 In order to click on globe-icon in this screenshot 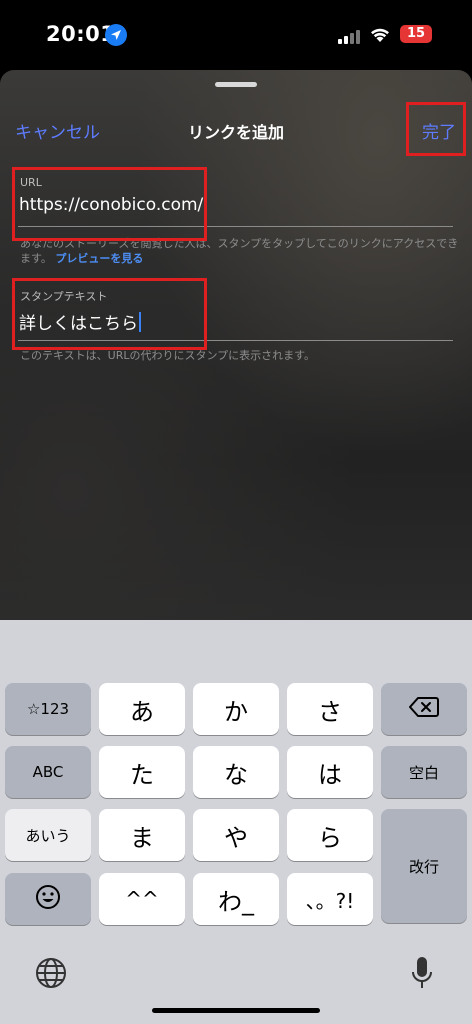, I will do `click(51, 975)`.